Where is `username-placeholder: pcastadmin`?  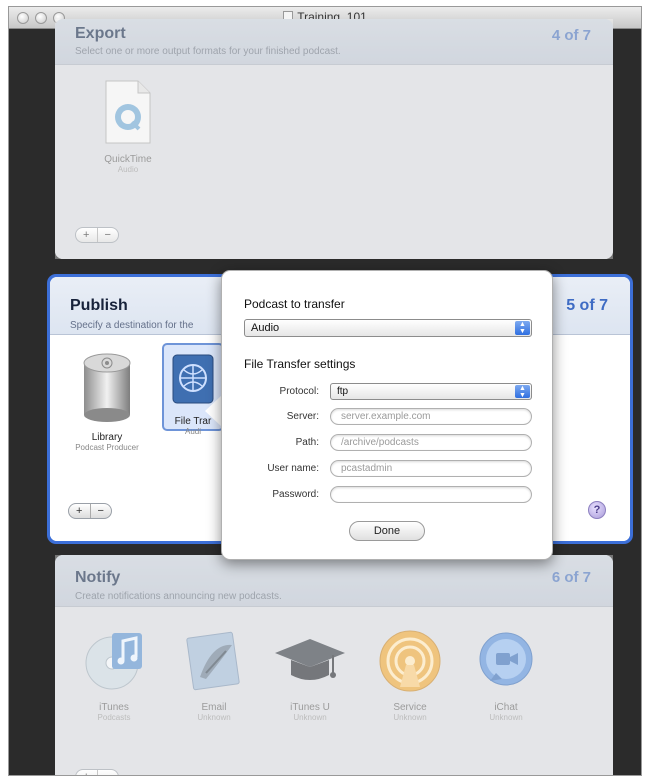
username-placeholder: pcastadmin is located at coordinates (367, 468).